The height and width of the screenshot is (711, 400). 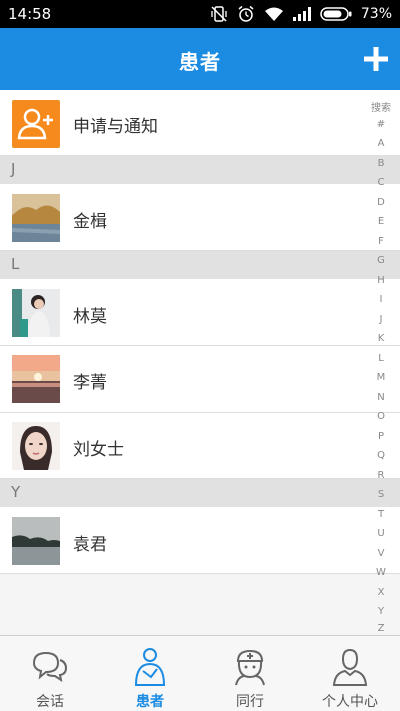 What do you see at coordinates (200, 540) in the screenshot?
I see `patient-row: 袁君` at bounding box center [200, 540].